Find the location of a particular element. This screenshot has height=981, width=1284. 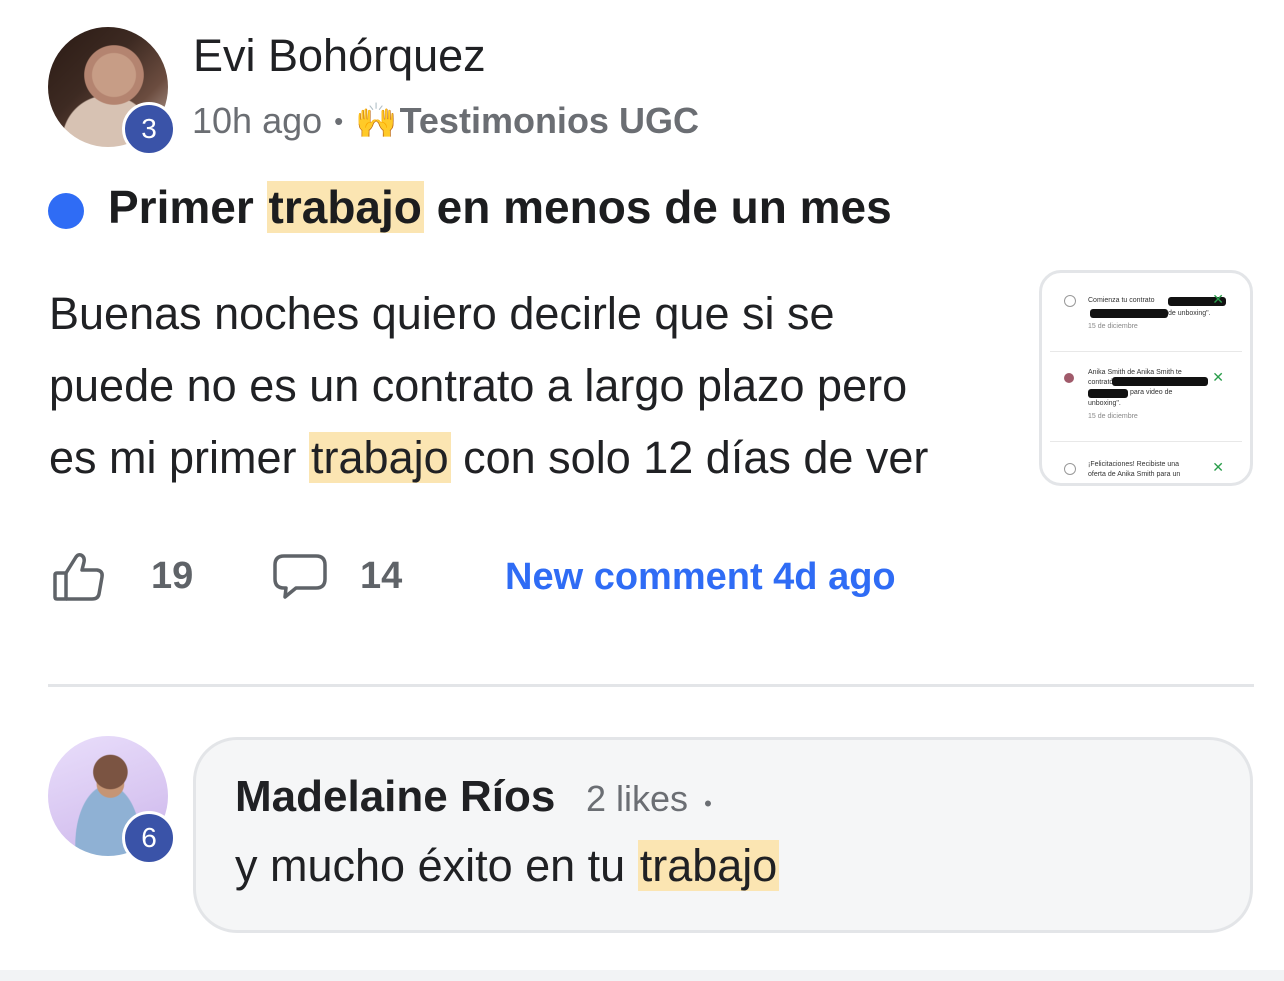

like-button is located at coordinates (79, 579).